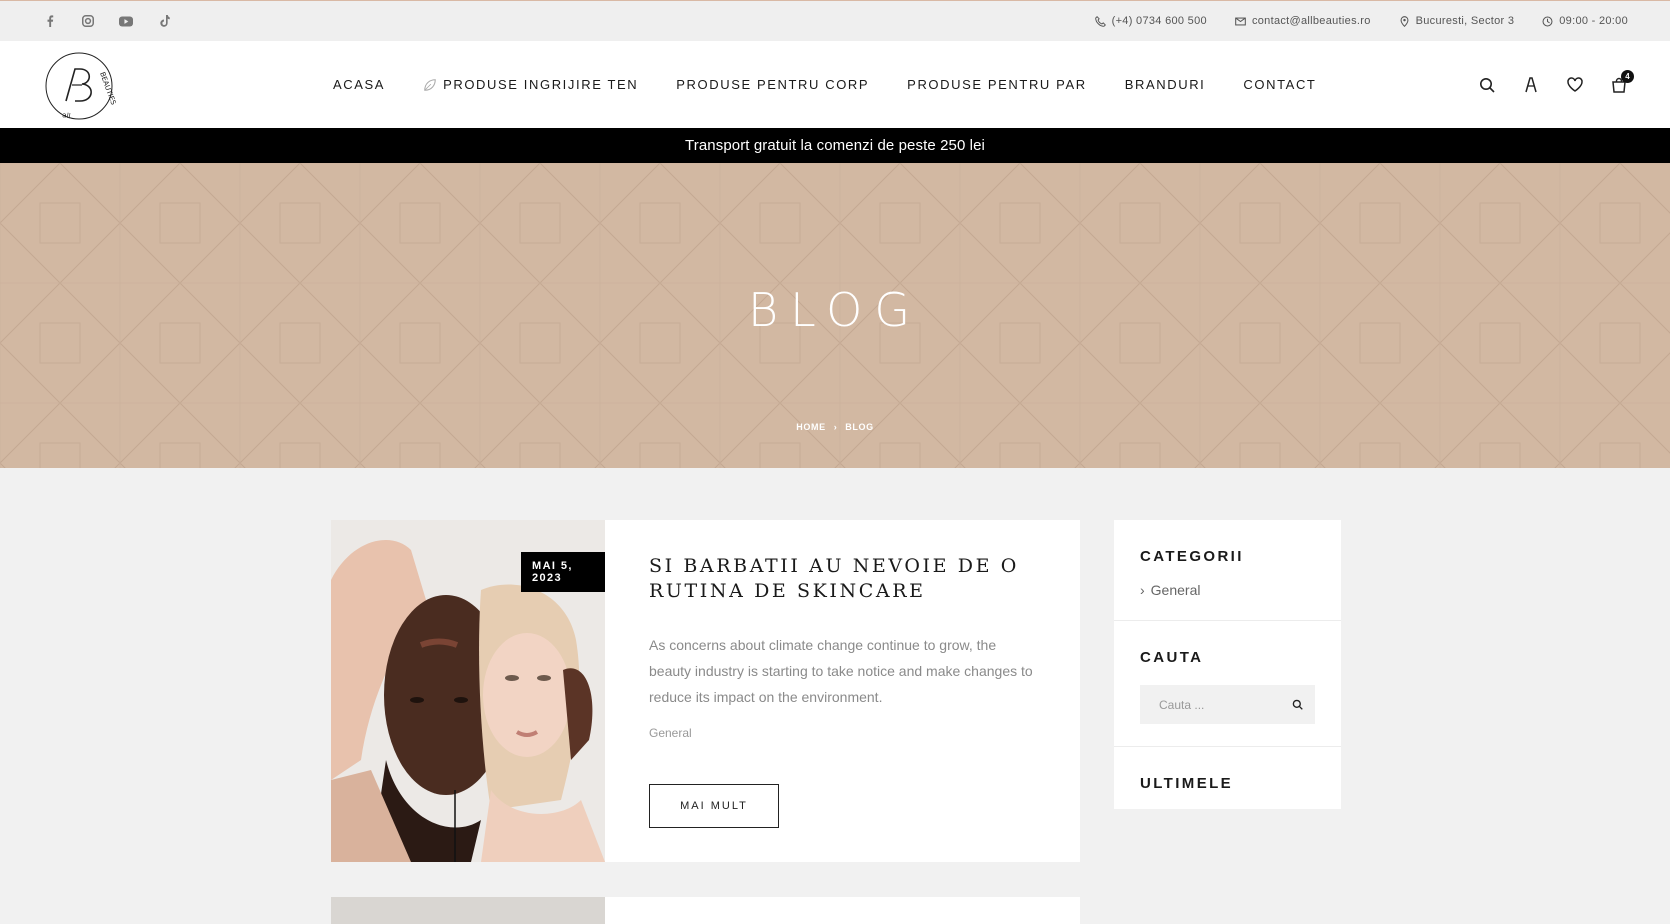 The width and height of the screenshot is (1670, 924). Describe the element at coordinates (859, 427) in the screenshot. I see `breadcrumb-current: BLOG` at that location.